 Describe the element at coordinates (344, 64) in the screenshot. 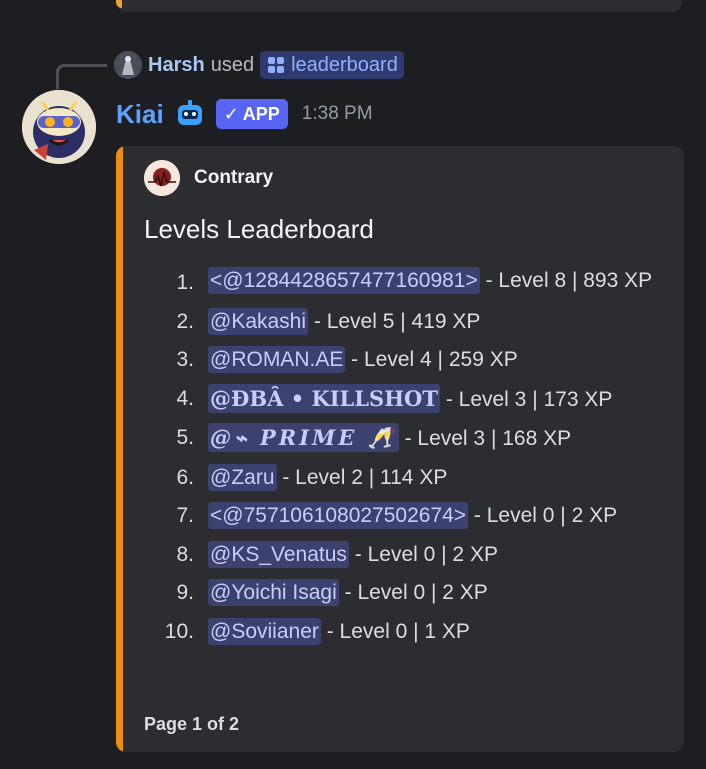

I see `command-name: leaderboard` at that location.